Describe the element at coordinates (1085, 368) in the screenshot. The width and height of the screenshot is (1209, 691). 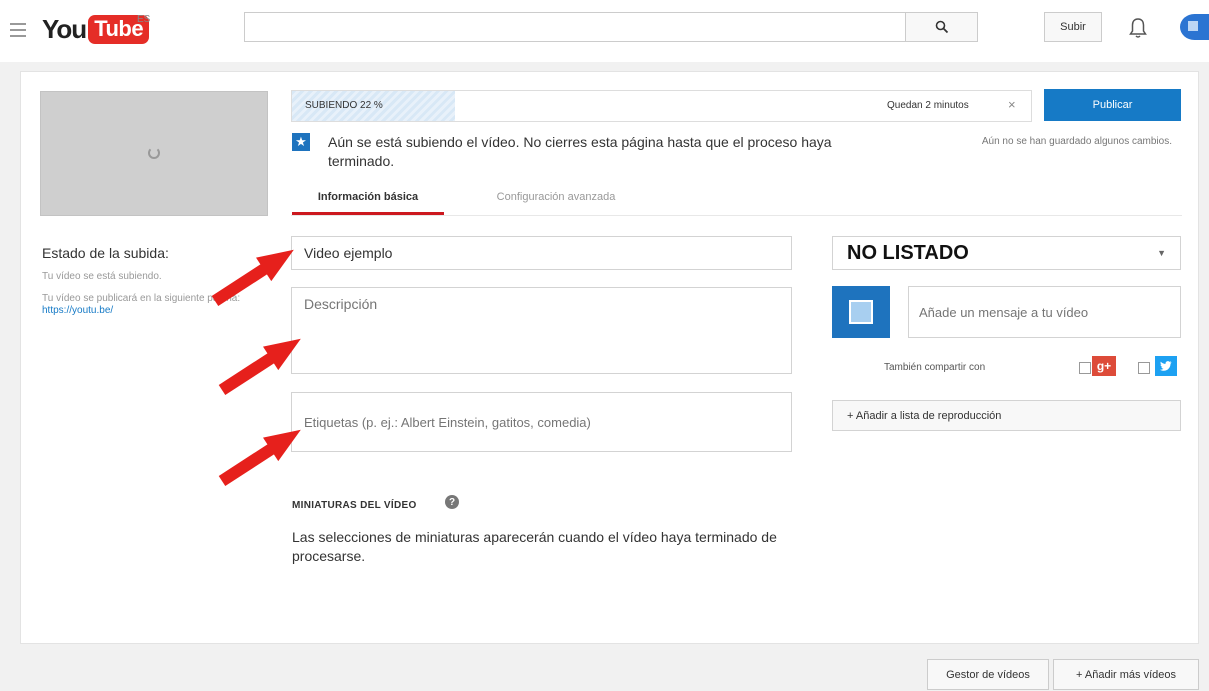
I see `google-plus-checkbox` at that location.